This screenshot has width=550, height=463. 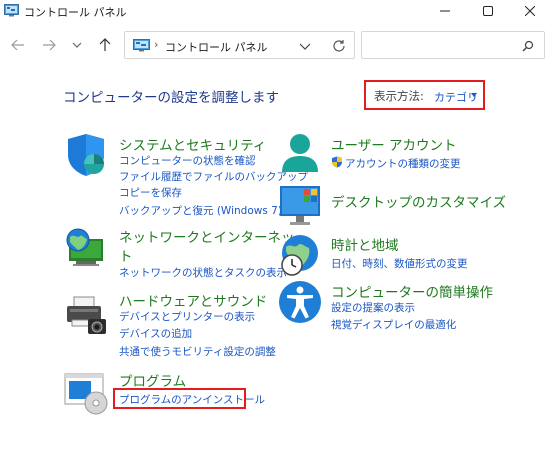 What do you see at coordinates (339, 46) in the screenshot?
I see `refresh-icon` at bounding box center [339, 46].